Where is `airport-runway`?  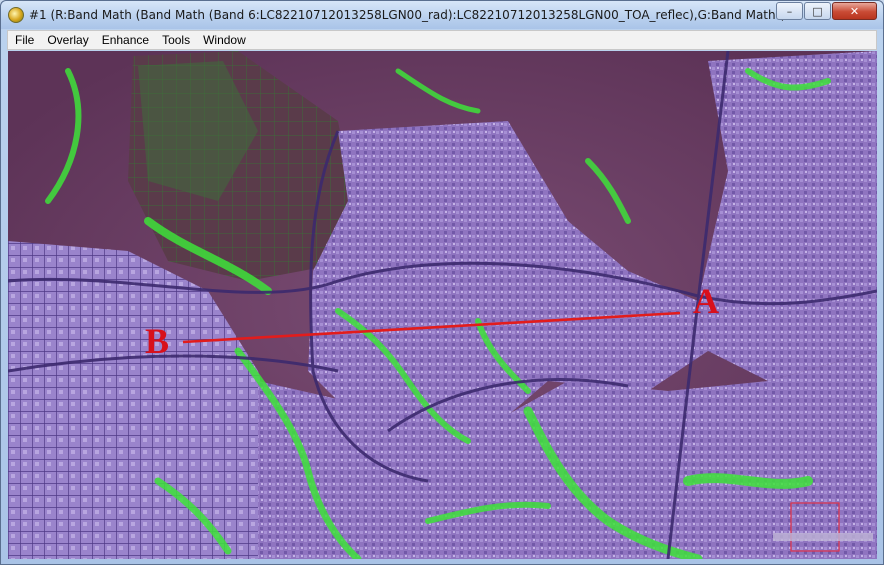
airport-runway is located at coordinates (823, 537).